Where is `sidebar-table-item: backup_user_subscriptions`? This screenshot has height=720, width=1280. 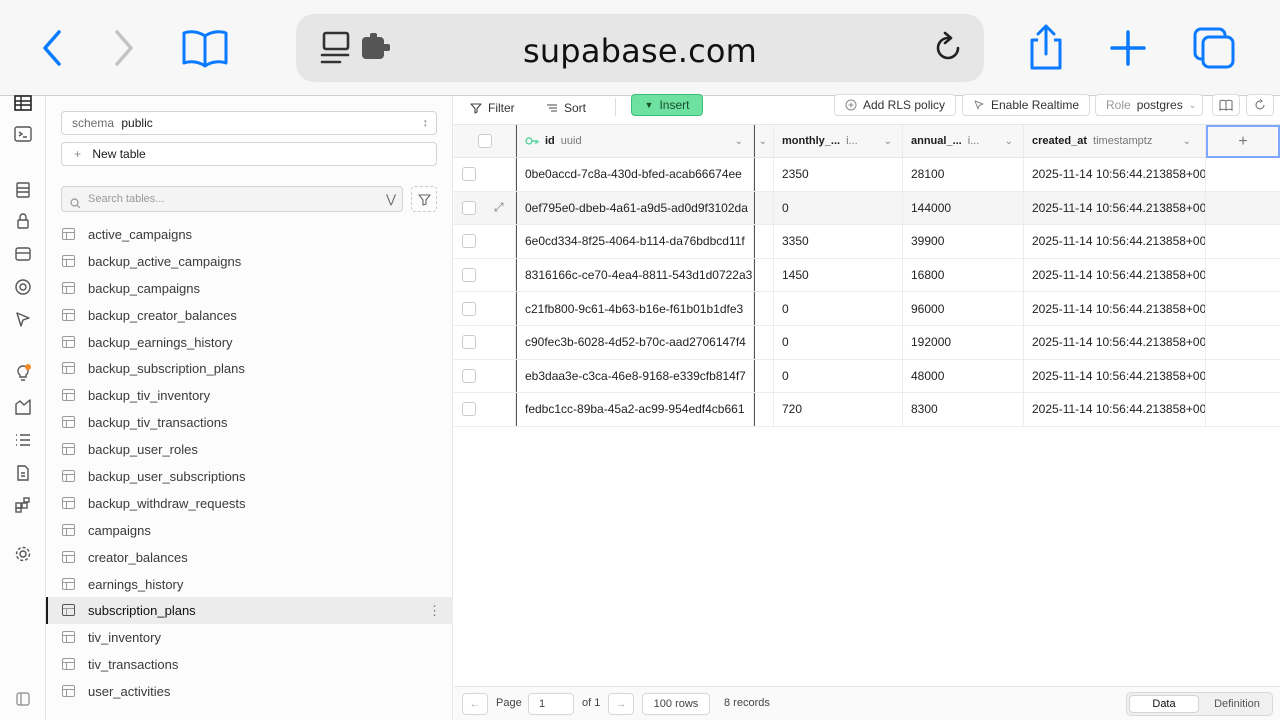 sidebar-table-item: backup_user_subscriptions is located at coordinates (249, 476).